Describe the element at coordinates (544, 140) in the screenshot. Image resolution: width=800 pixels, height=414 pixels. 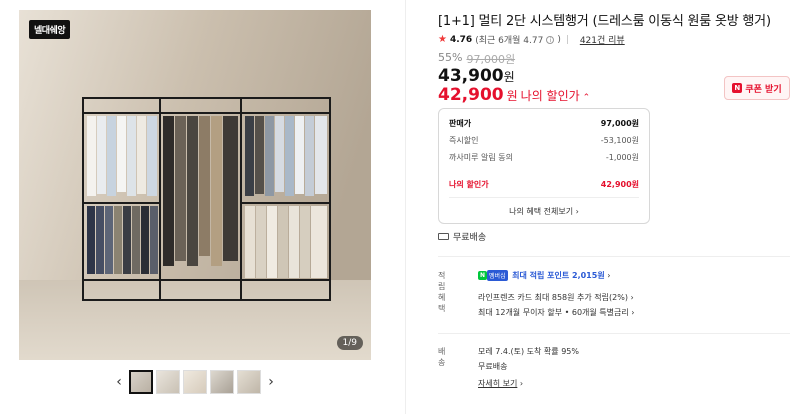
I see `price-row-instant: 즉시할인 -53,100원` at that location.